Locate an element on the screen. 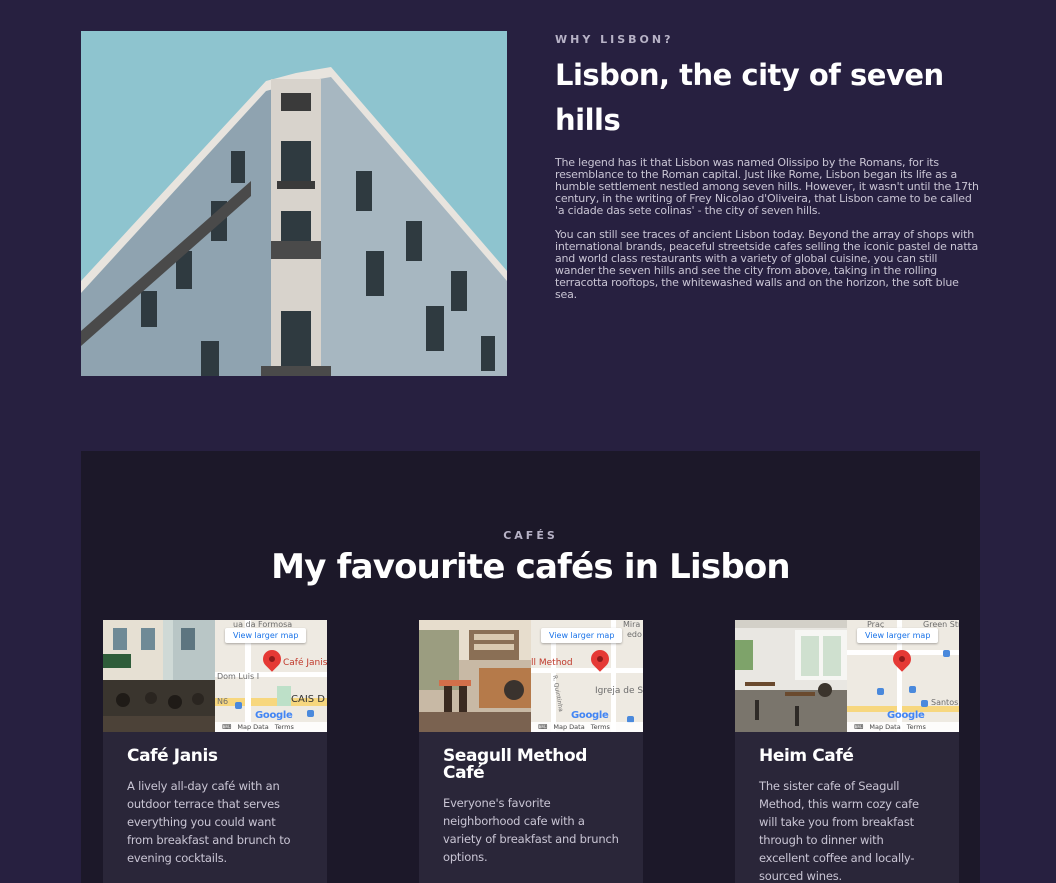  map-street-label: CAIS D is located at coordinates (308, 699).